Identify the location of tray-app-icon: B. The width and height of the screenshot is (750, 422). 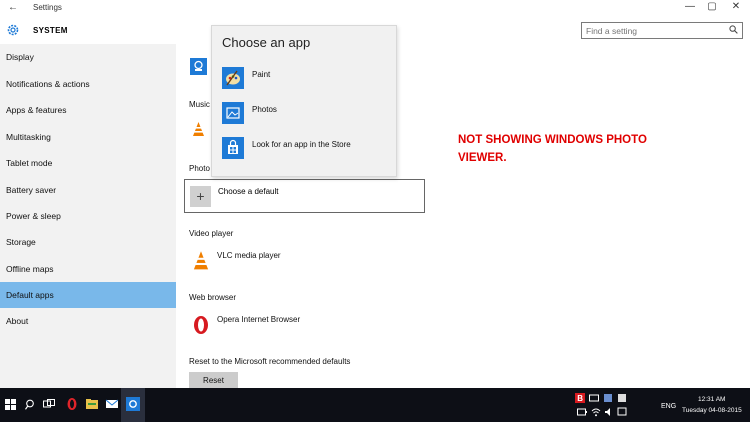
(580, 398).